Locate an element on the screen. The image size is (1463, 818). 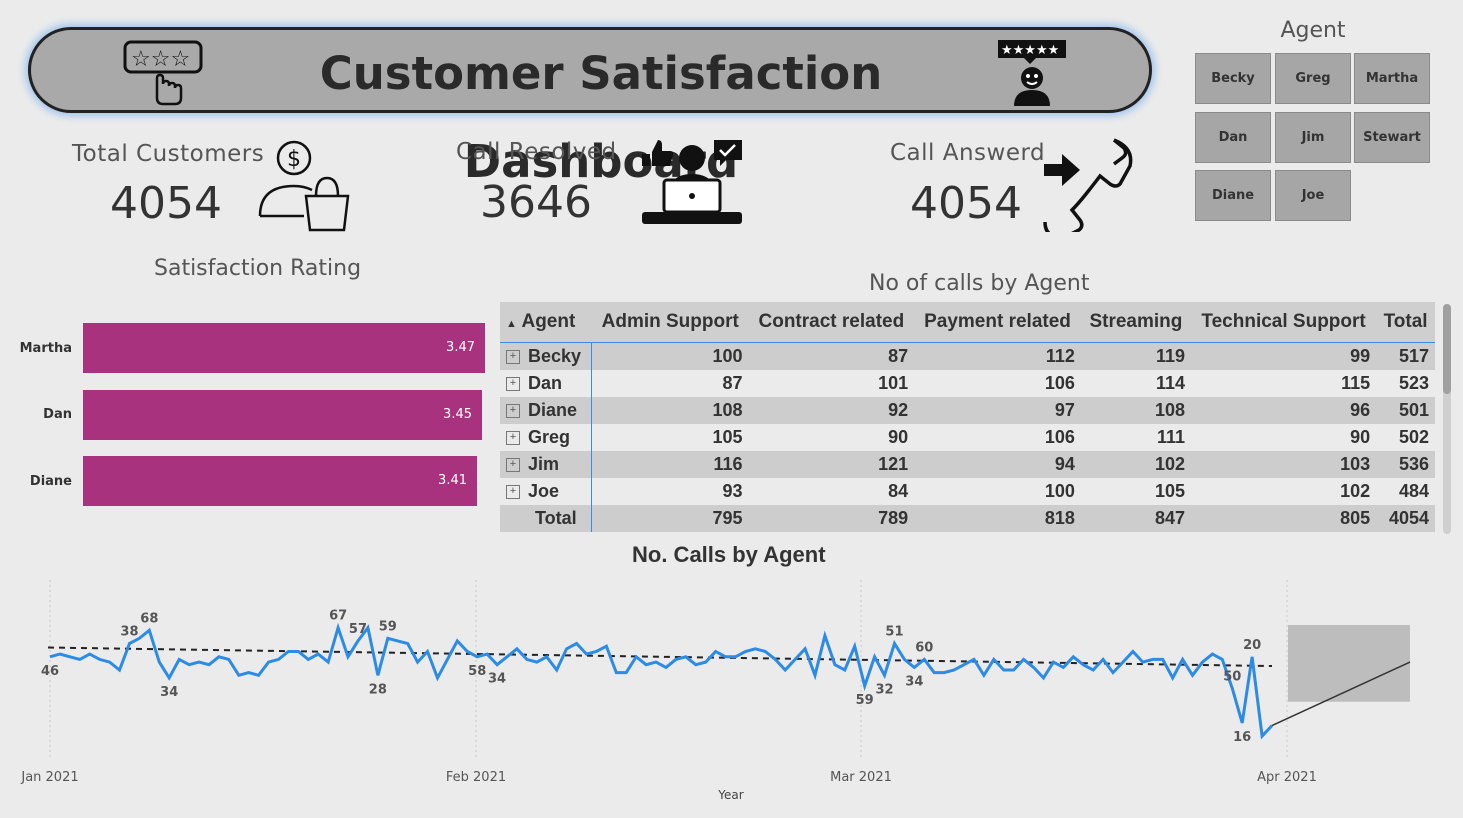
slicer-option-joe: Joe is located at coordinates (1313, 195).